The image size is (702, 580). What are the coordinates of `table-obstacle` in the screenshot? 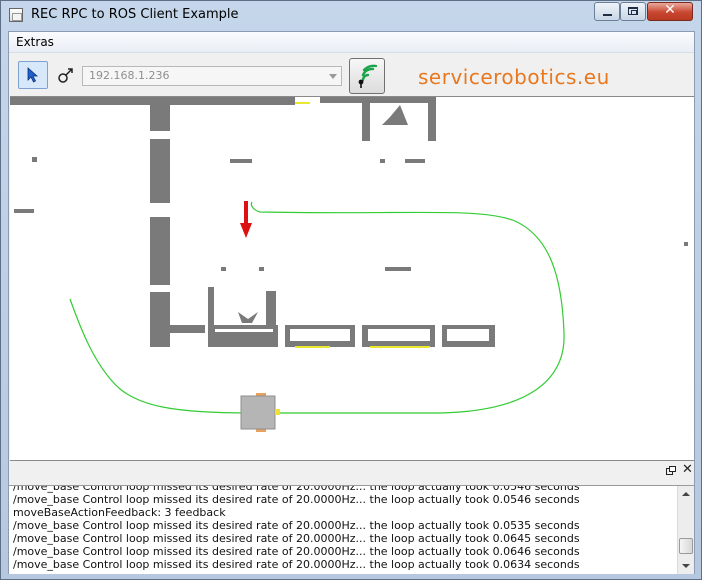 It's located at (248, 317).